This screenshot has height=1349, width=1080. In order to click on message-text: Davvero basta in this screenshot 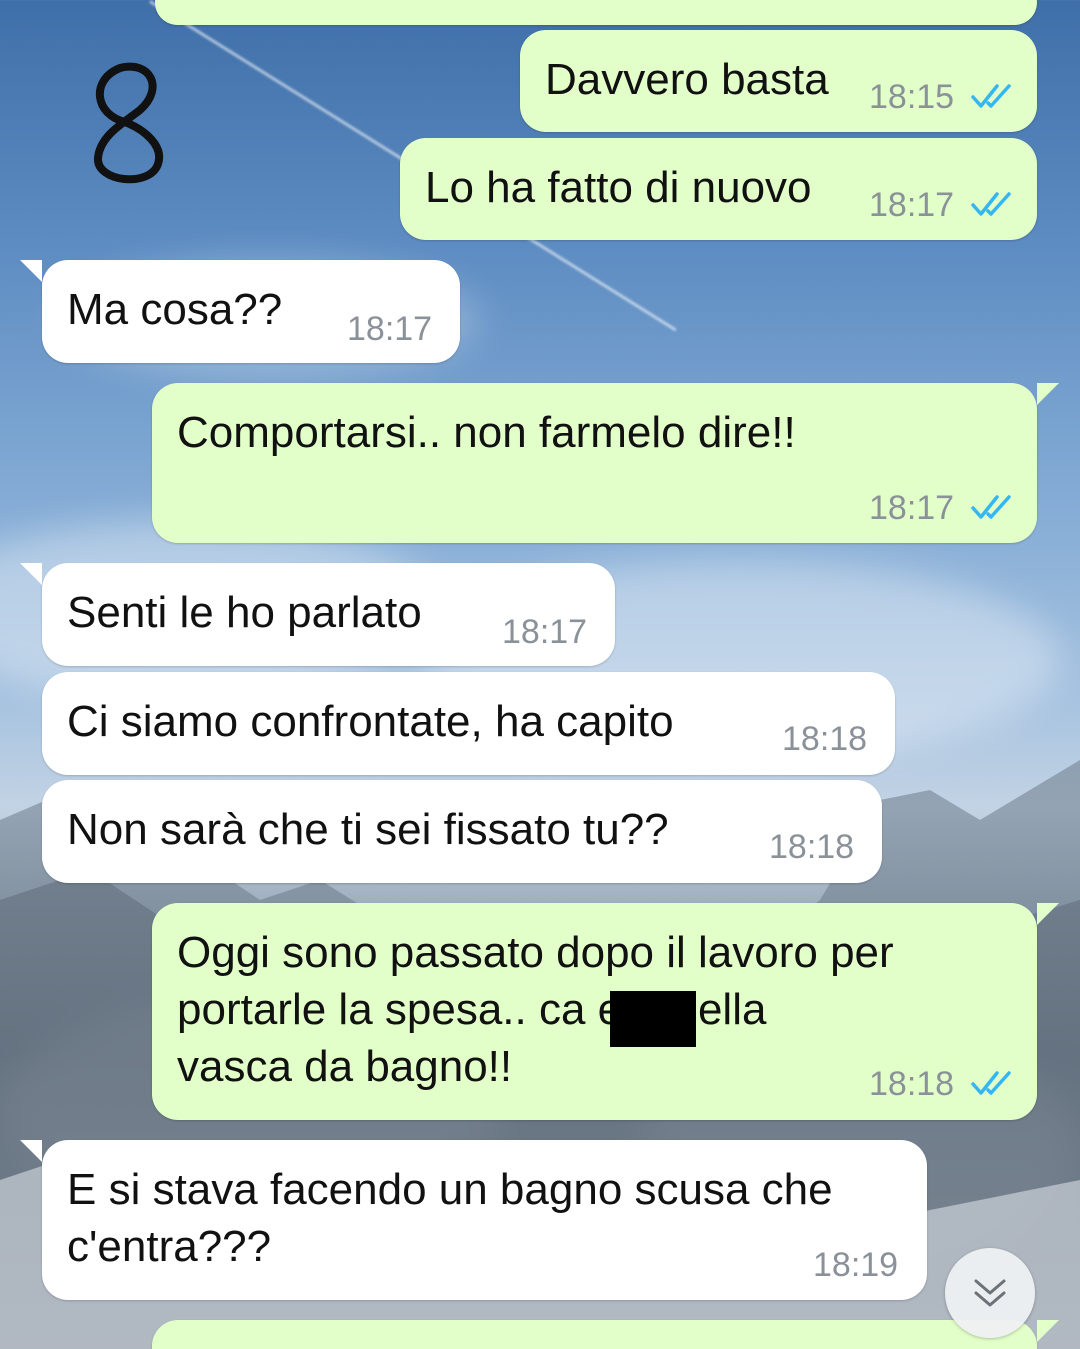, I will do `click(687, 79)`.